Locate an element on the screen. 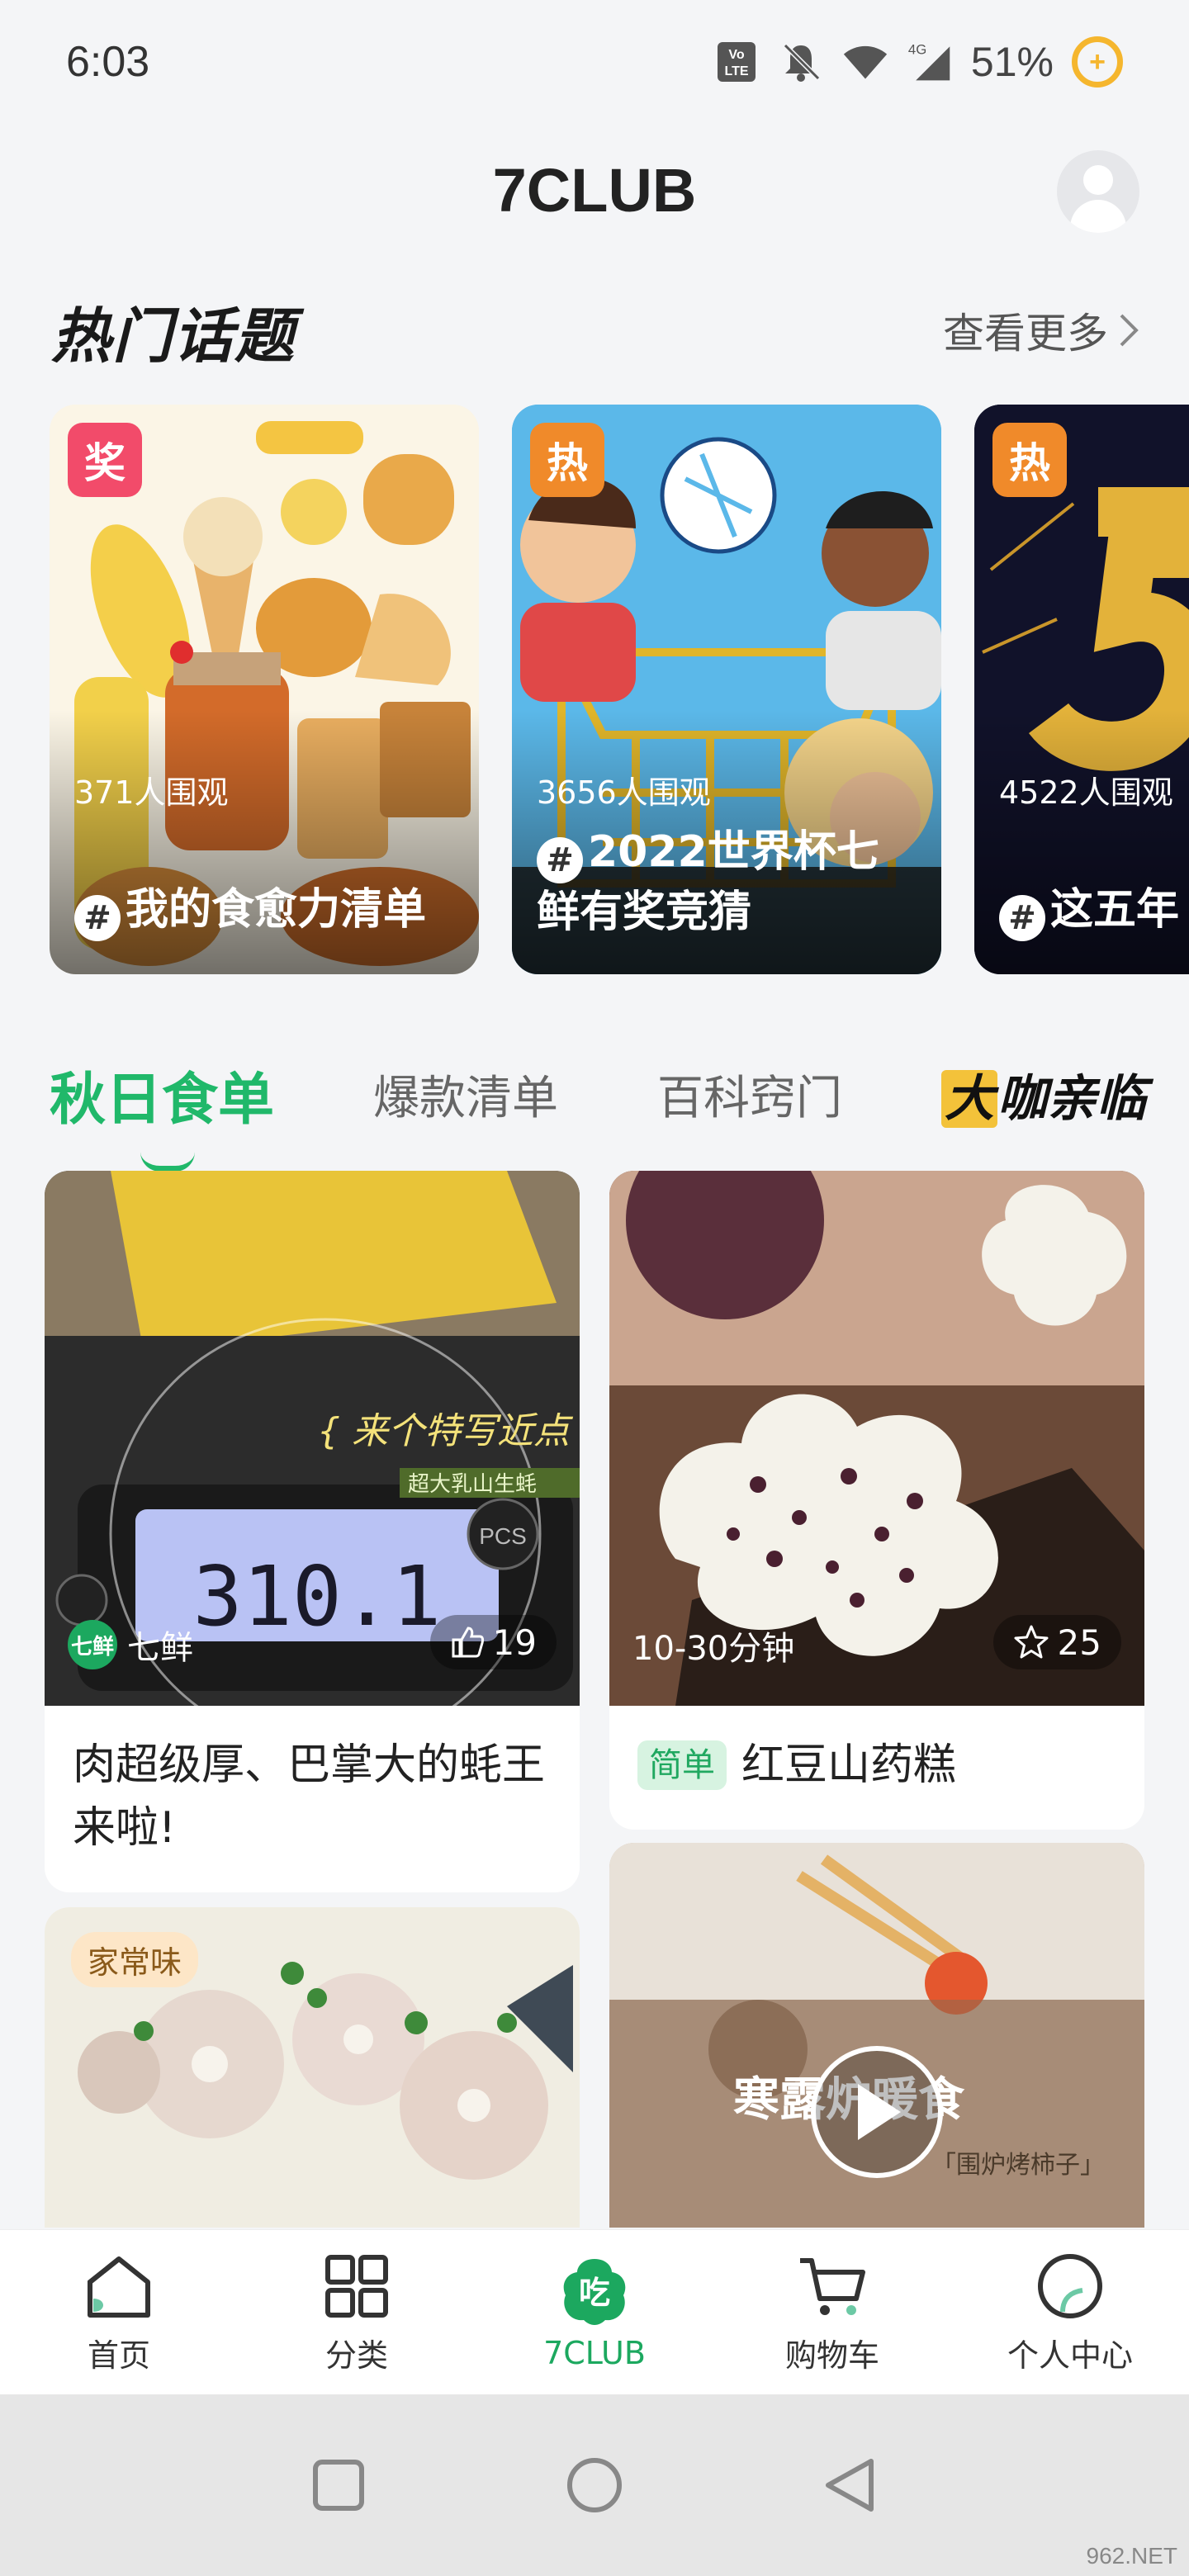 The height and width of the screenshot is (2576, 1189). recipe-title-row: 简单 红豆山药糕 is located at coordinates (876, 1768).